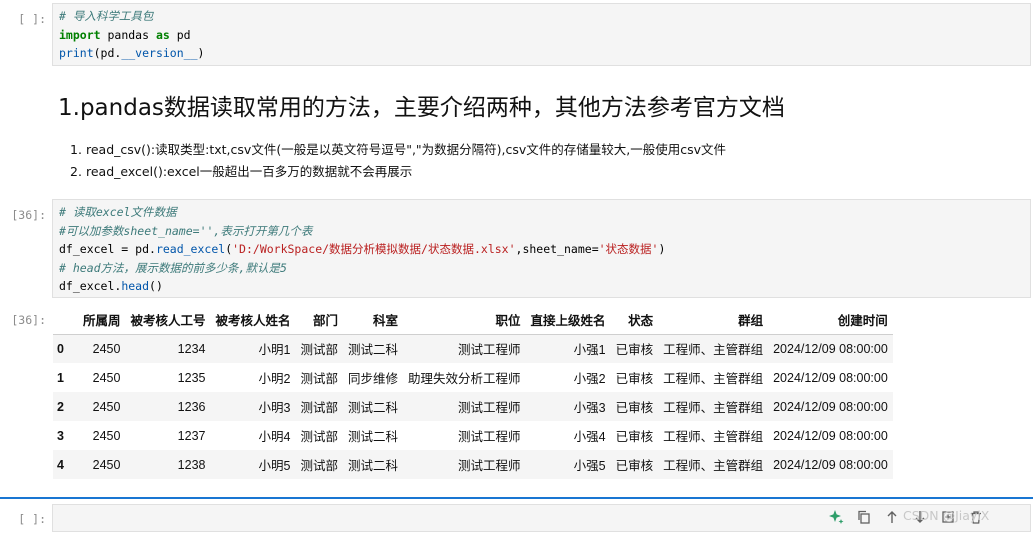  I want to click on move-up-icon, so click(892, 517).